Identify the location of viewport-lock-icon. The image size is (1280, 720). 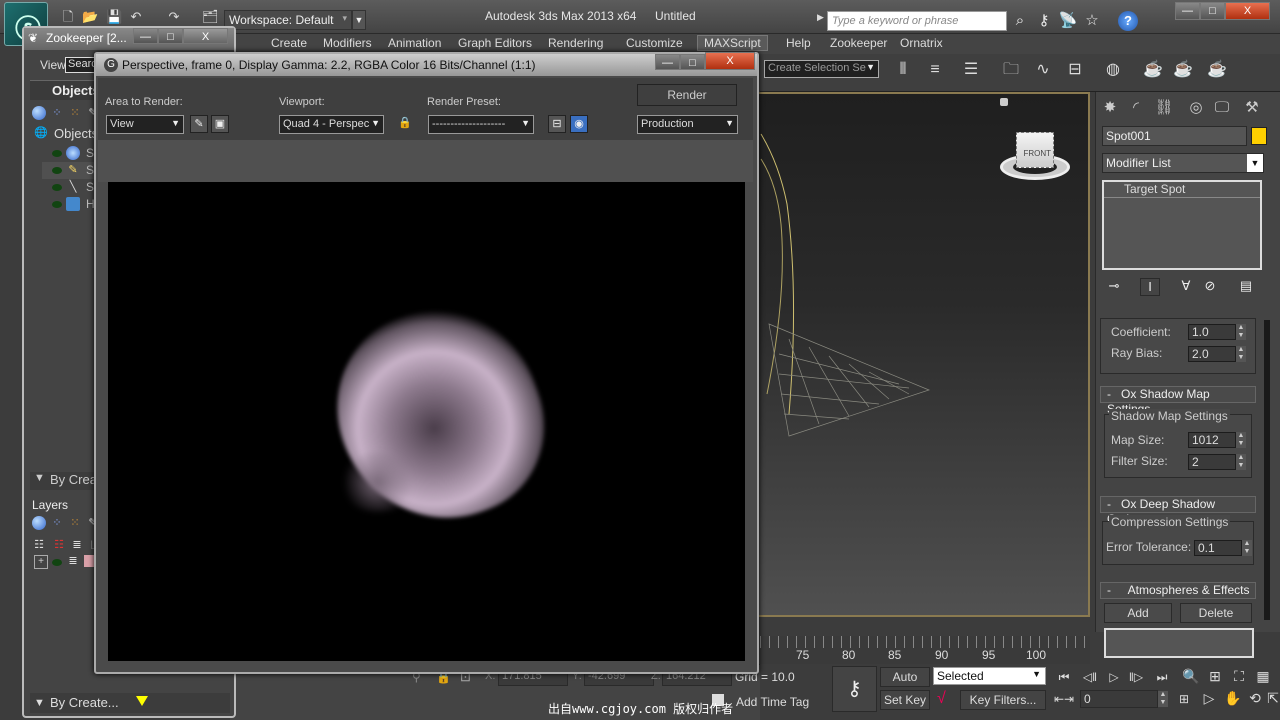
(1004, 102).